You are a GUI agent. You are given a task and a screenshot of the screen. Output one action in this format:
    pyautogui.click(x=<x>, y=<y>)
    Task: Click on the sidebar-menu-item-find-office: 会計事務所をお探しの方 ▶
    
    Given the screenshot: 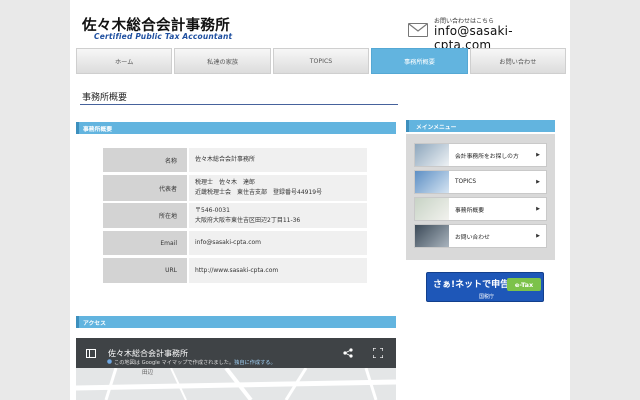 What is the action you would take?
    pyautogui.click(x=480, y=155)
    